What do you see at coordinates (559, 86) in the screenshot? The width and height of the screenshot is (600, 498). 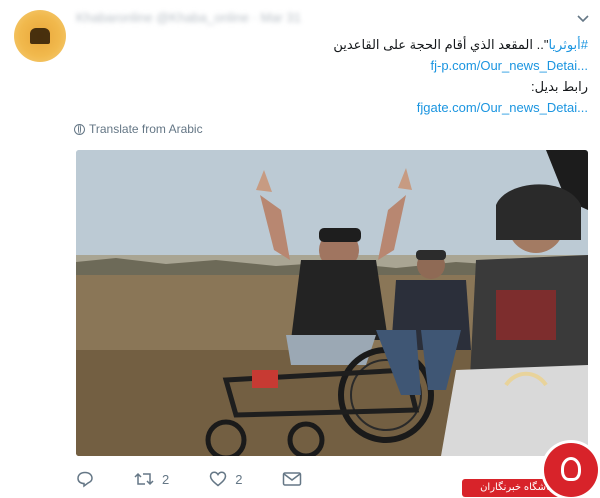 I see `alt-link-label: رابط بديل:` at bounding box center [559, 86].